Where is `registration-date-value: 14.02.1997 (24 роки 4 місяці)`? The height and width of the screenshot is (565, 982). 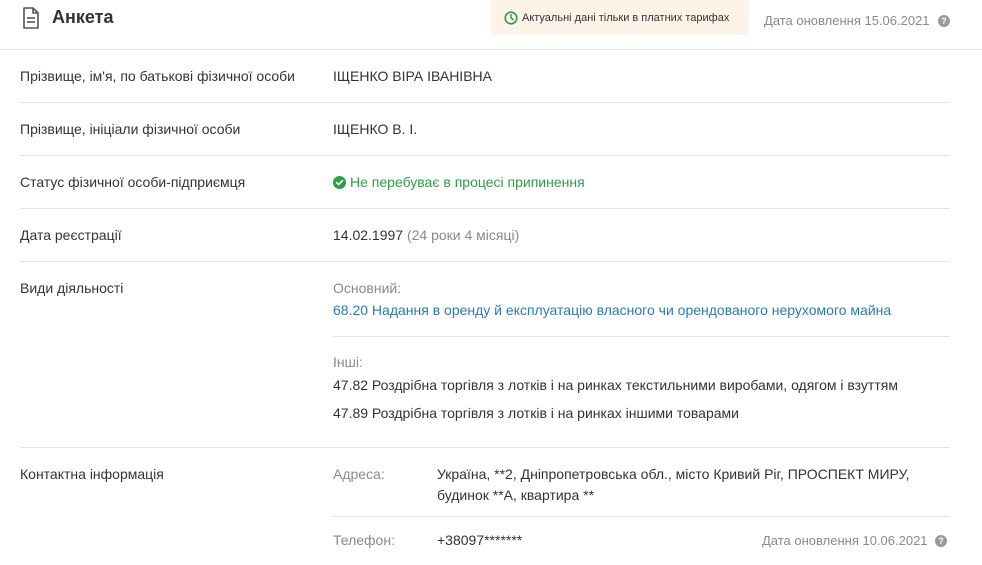 registration-date-value: 14.02.1997 (24 роки 4 місяці) is located at coordinates (426, 235).